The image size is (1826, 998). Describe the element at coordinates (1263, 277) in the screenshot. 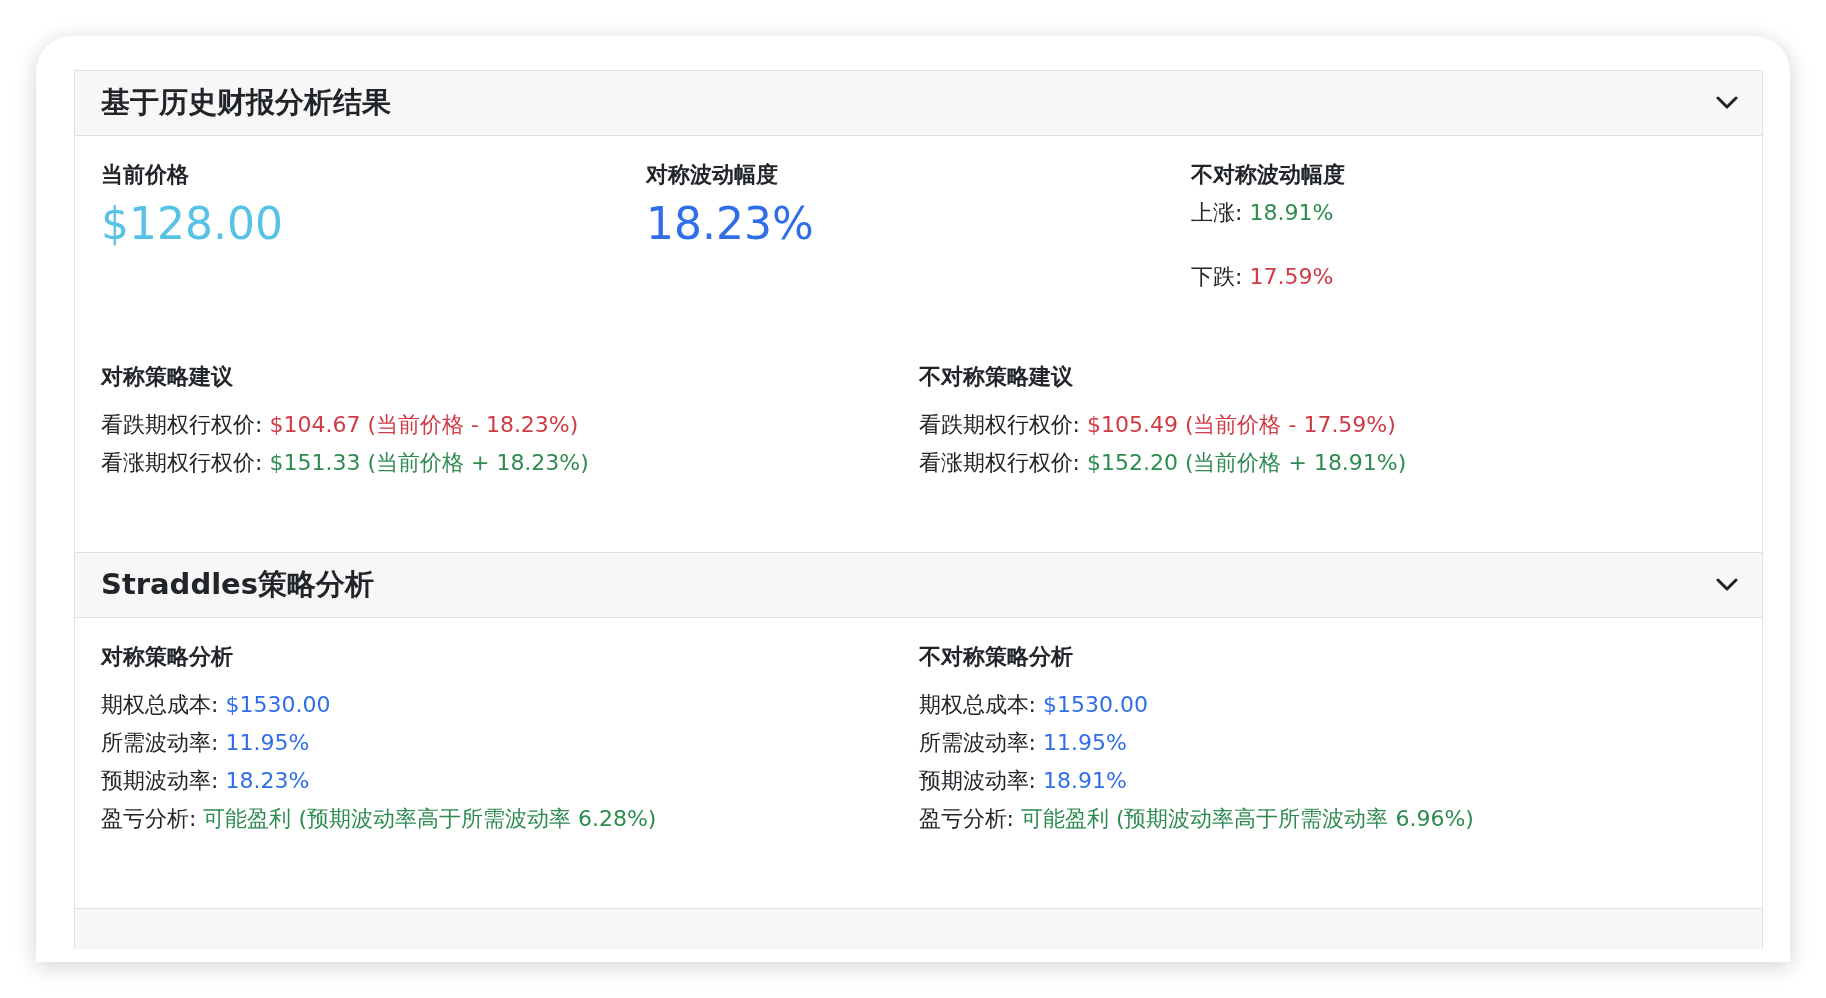

I see `metric-line: 下跌: 17.59%` at that location.